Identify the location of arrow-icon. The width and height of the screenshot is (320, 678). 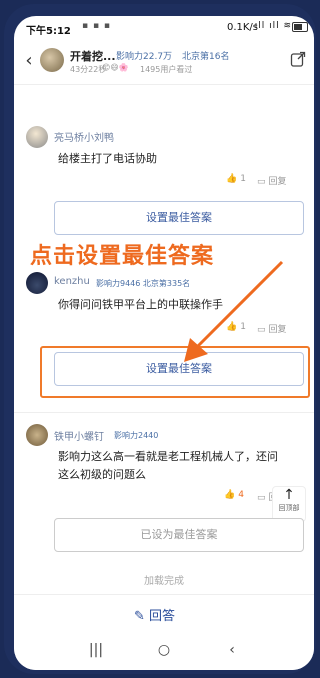
(234, 311).